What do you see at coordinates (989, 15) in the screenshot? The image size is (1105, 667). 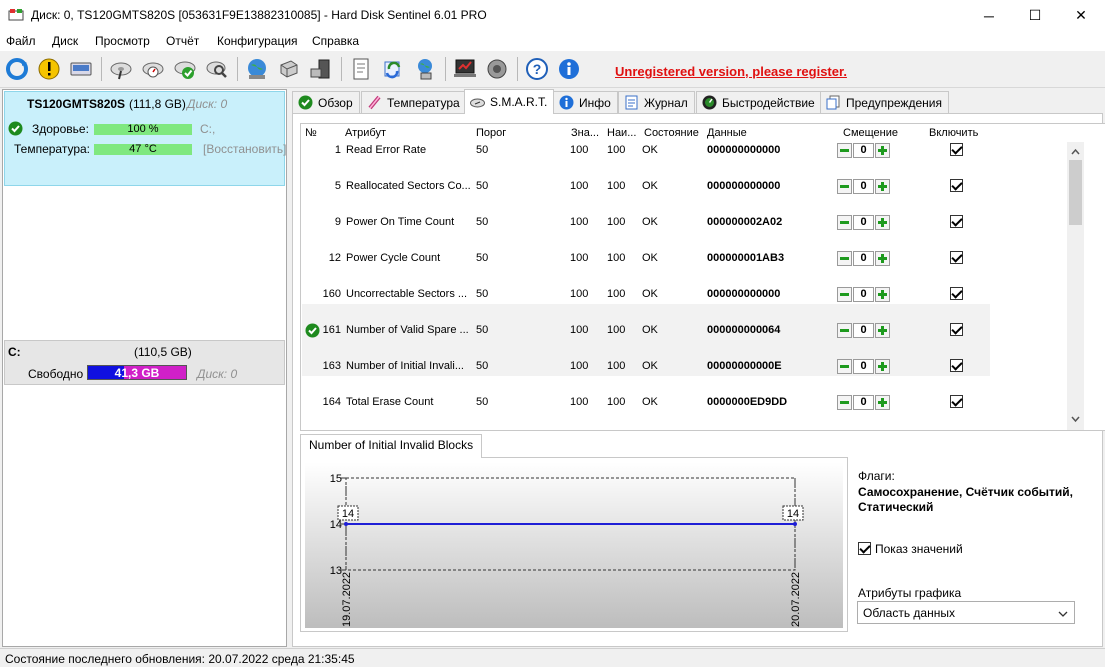 I see `minimize-button: ─` at bounding box center [989, 15].